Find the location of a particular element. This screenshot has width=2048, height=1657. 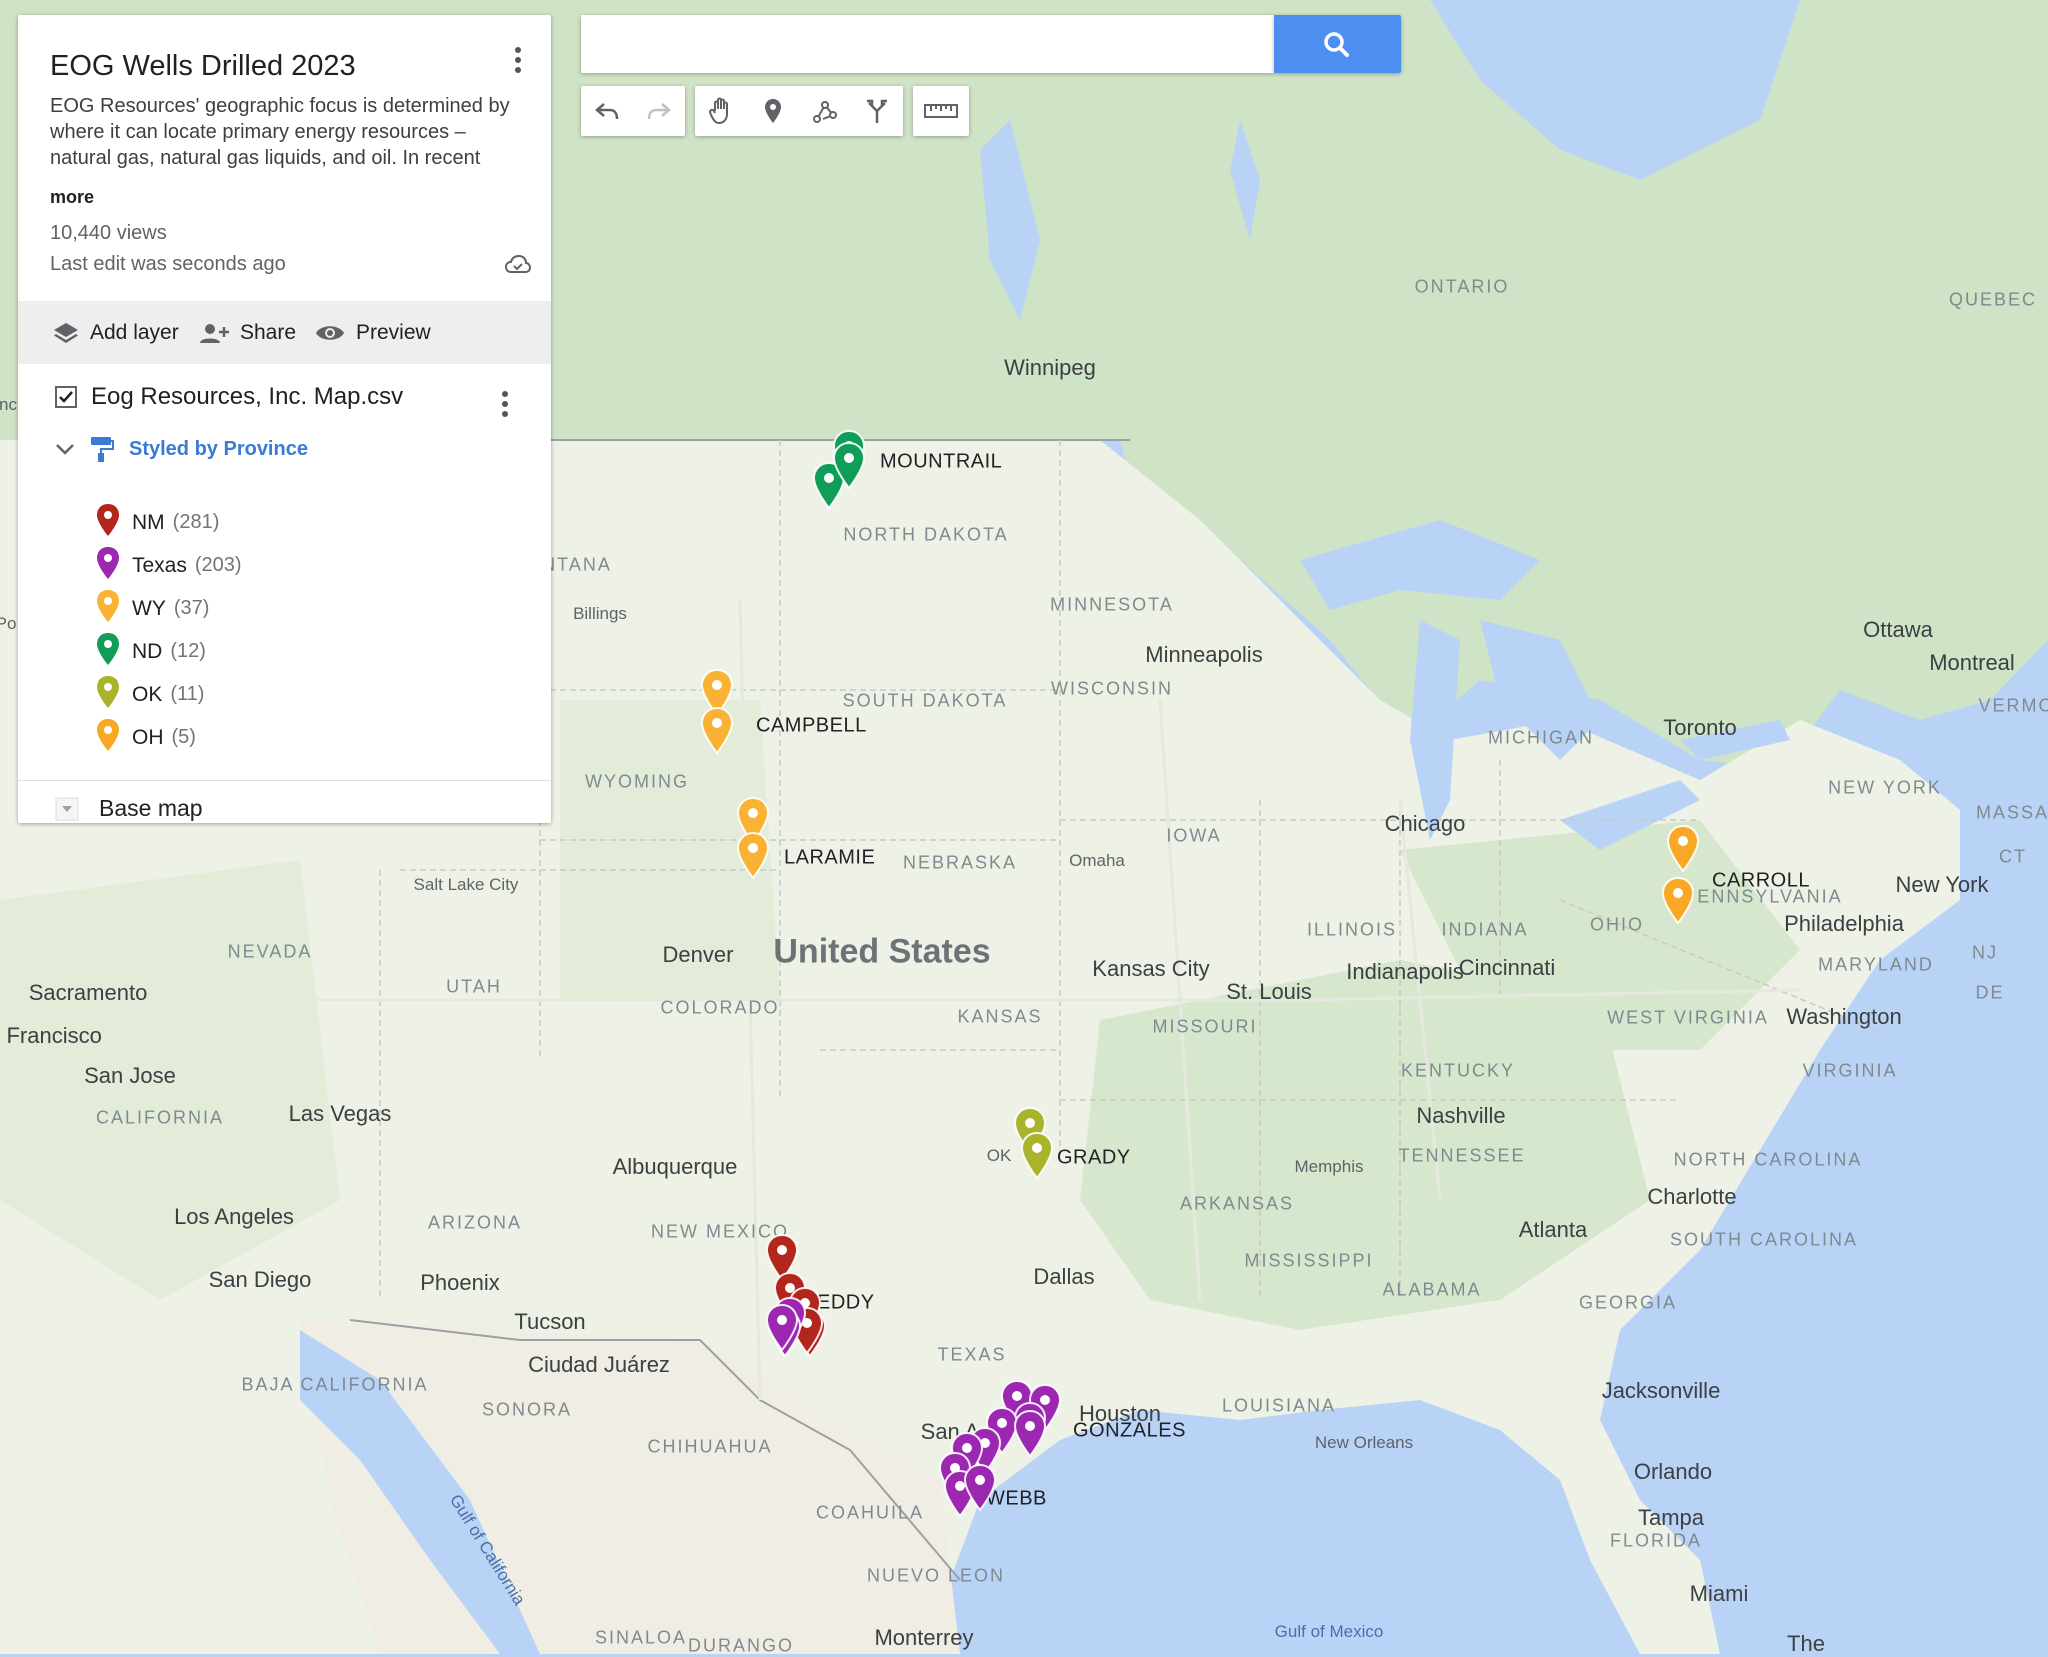

city-label: Chicago is located at coordinates (1425, 823).